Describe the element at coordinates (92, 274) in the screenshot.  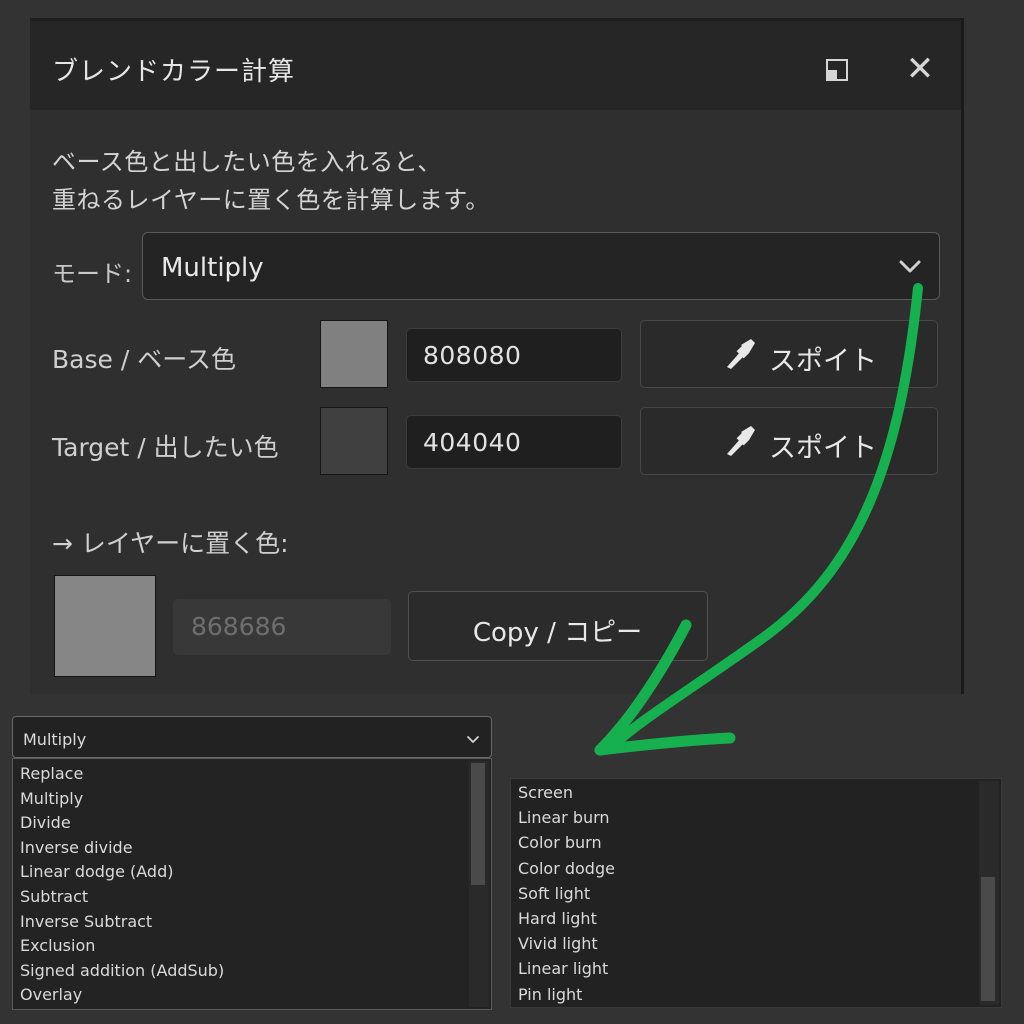
I see `mode-label: モード:` at that location.